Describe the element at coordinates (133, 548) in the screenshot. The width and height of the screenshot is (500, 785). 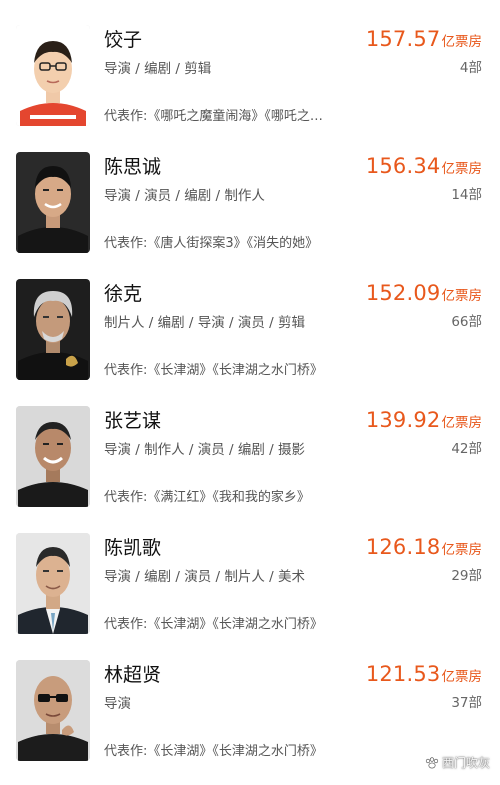
I see `person-name: 陈凯歌` at that location.